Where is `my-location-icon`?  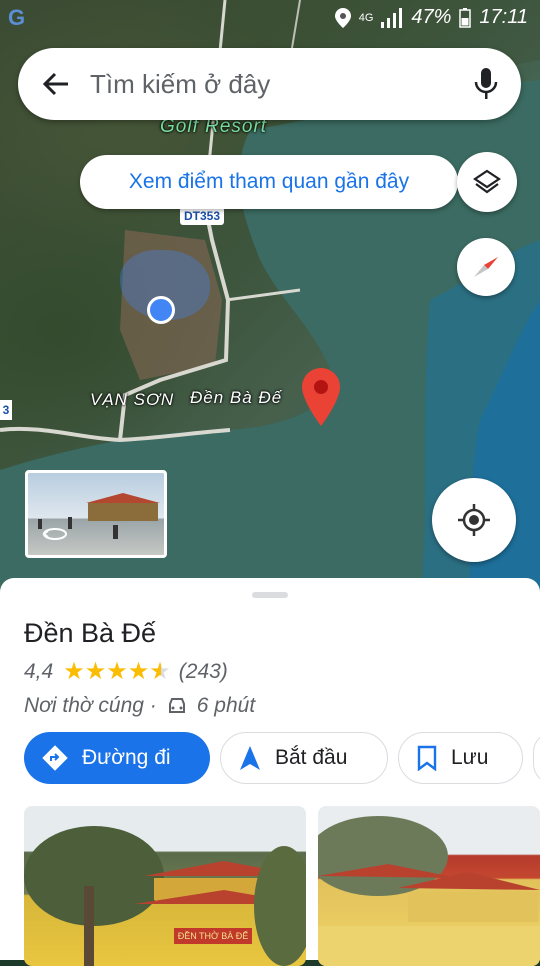 my-location-icon is located at coordinates (474, 520).